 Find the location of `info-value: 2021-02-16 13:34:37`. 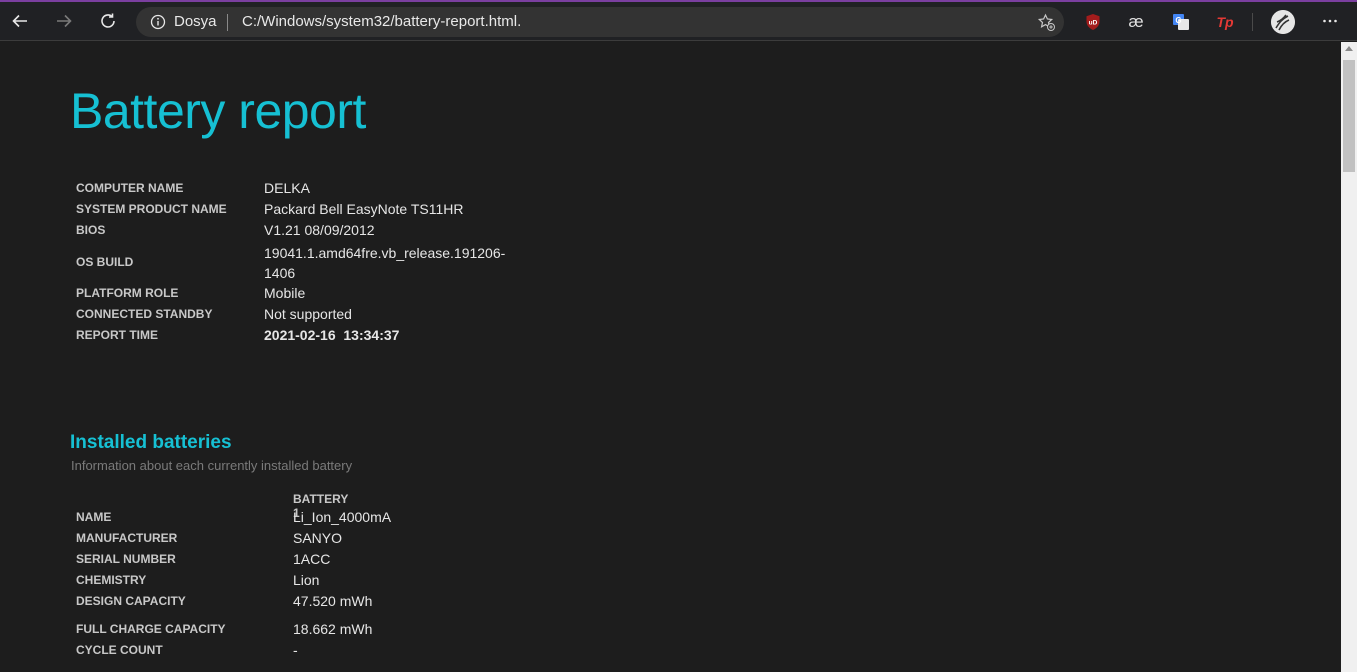

info-value: 2021-02-16 13:34:37 is located at coordinates (332, 335).